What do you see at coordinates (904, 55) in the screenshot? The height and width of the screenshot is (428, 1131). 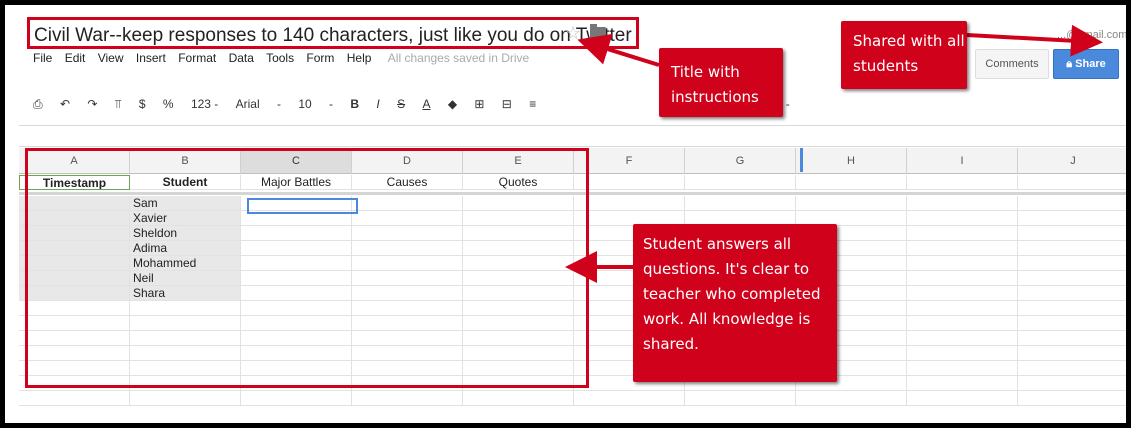 I see `callout-shared-students: Shared with all students` at bounding box center [904, 55].